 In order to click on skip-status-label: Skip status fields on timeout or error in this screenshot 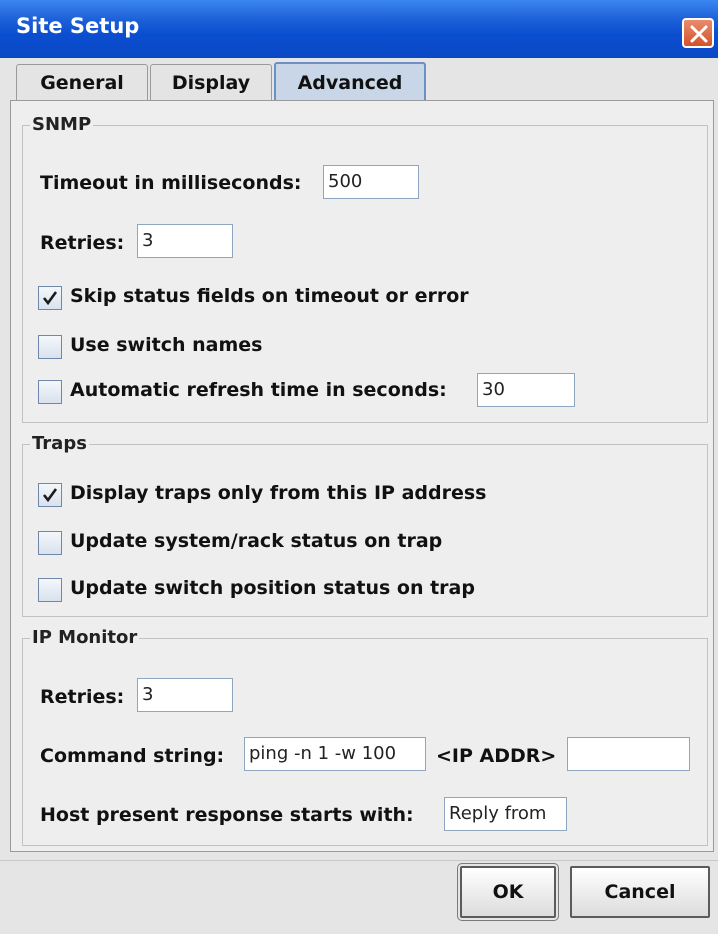, I will do `click(269, 296)`.